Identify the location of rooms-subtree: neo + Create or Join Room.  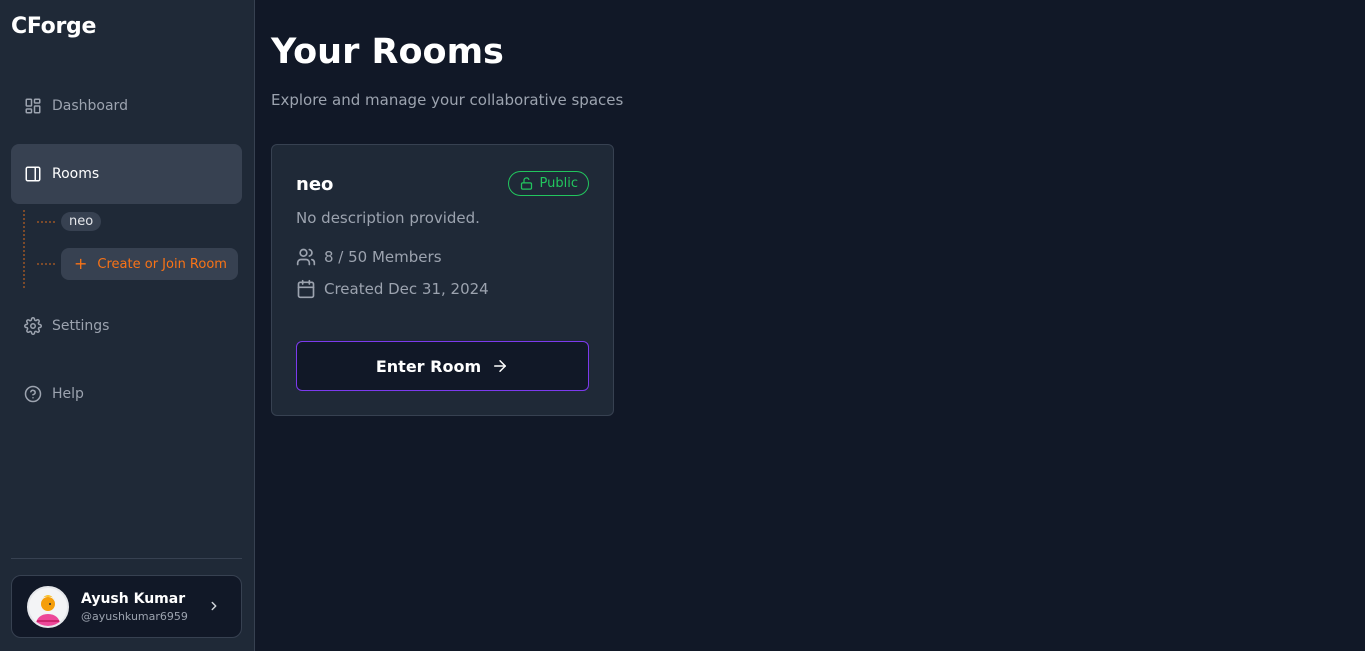
(132, 249).